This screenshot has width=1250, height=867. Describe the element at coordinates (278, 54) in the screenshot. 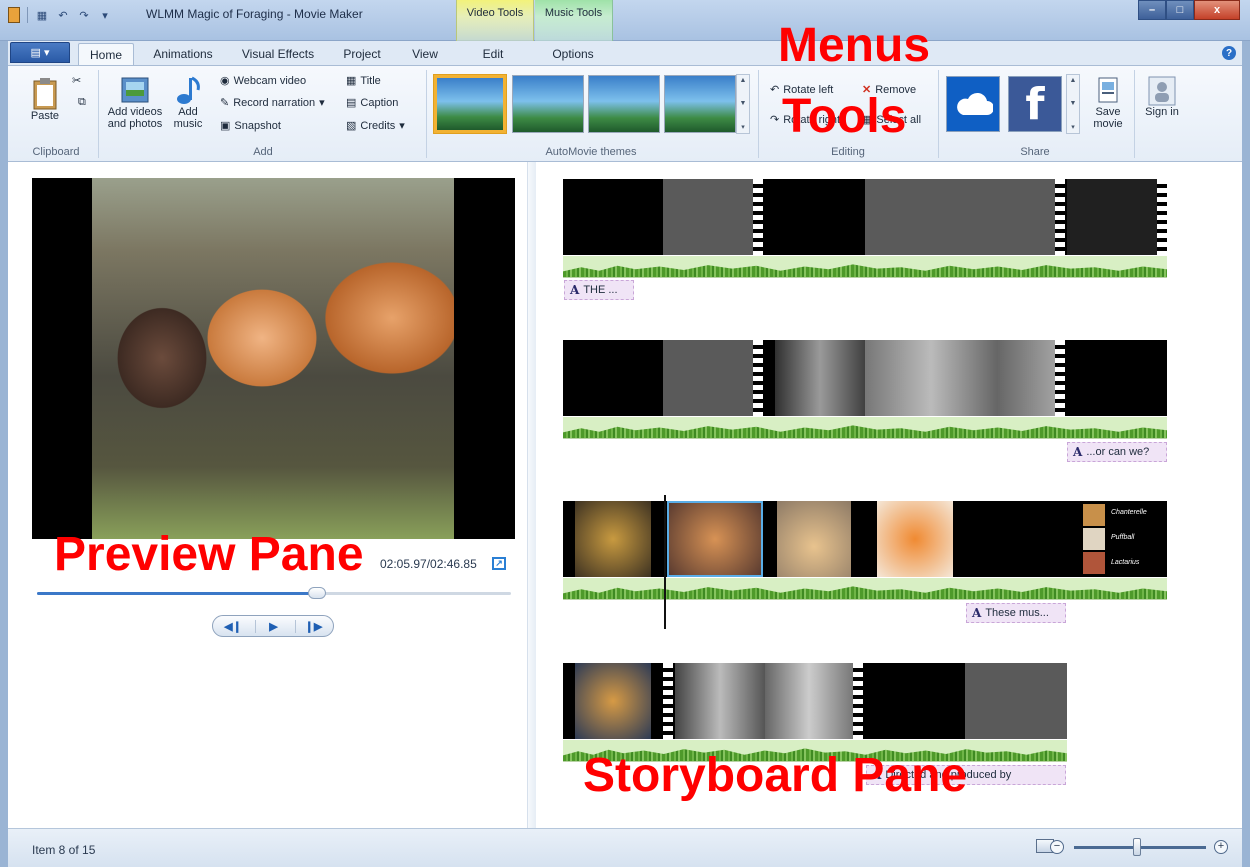

I see `tab-visual-effects: Visual Effects` at that location.